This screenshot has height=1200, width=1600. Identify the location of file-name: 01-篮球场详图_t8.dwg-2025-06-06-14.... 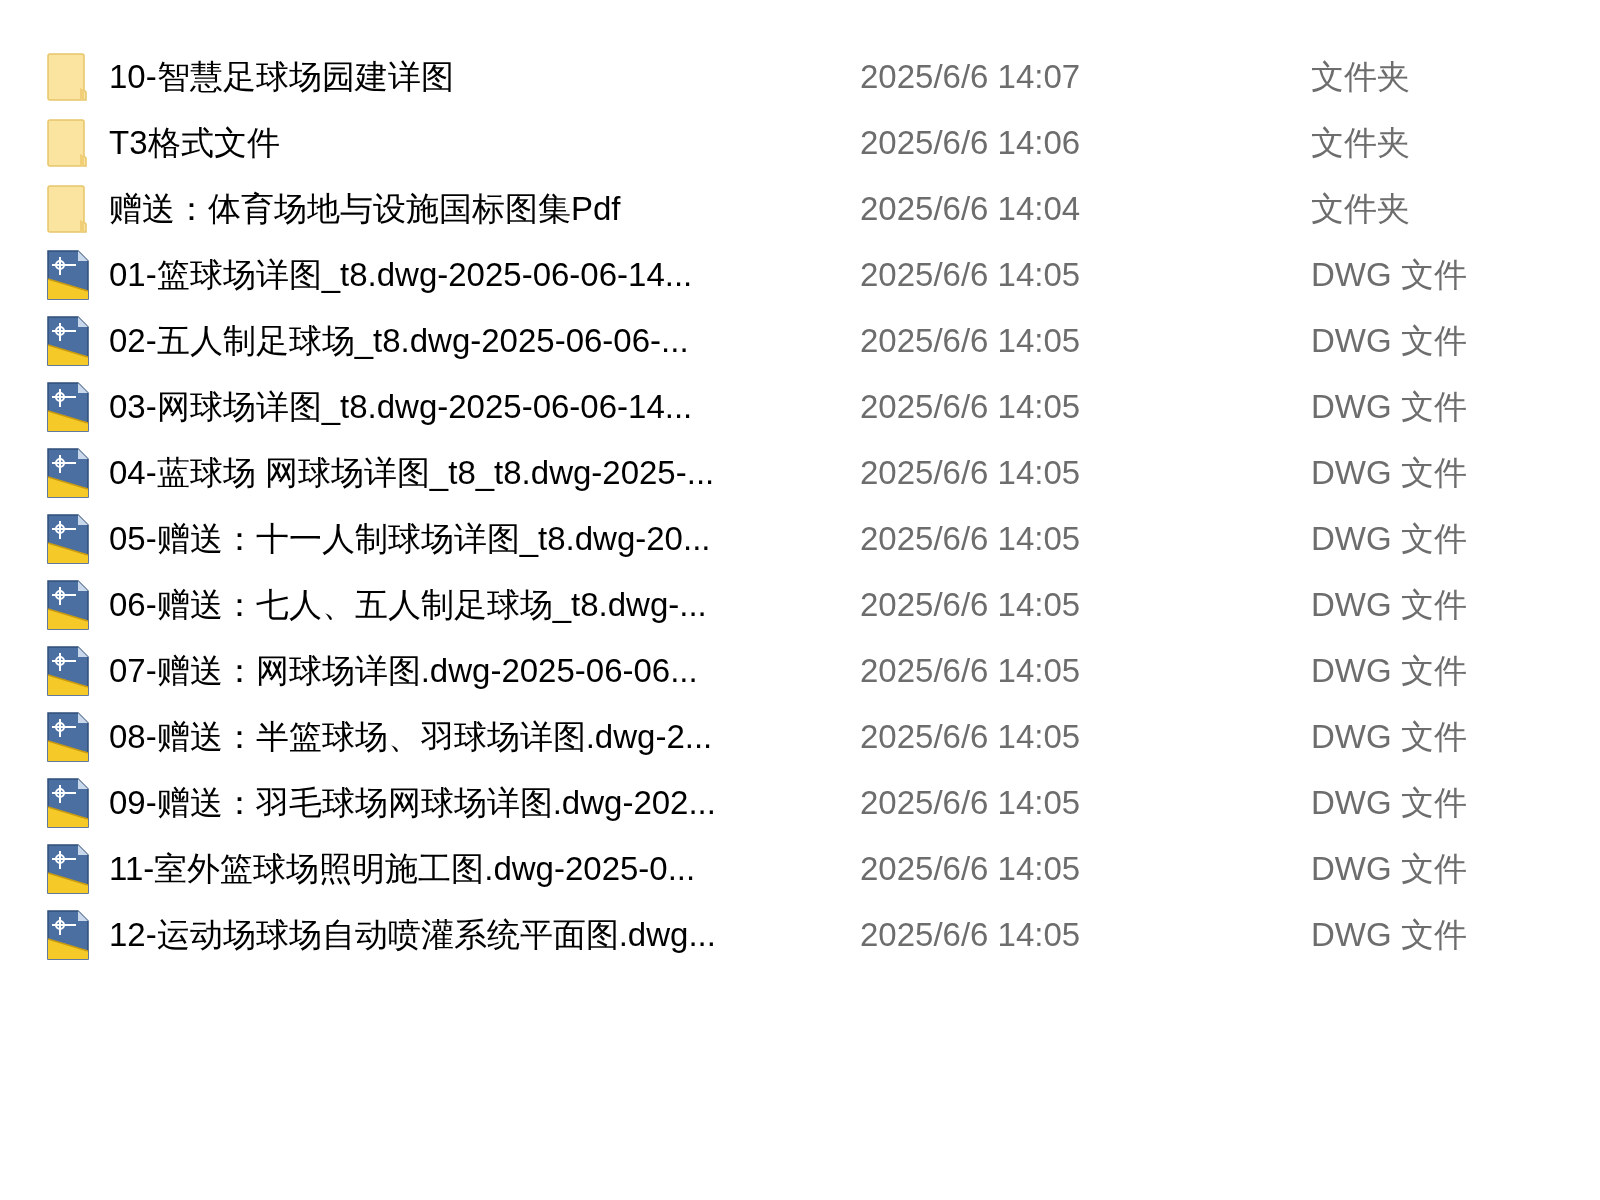
(401, 275).